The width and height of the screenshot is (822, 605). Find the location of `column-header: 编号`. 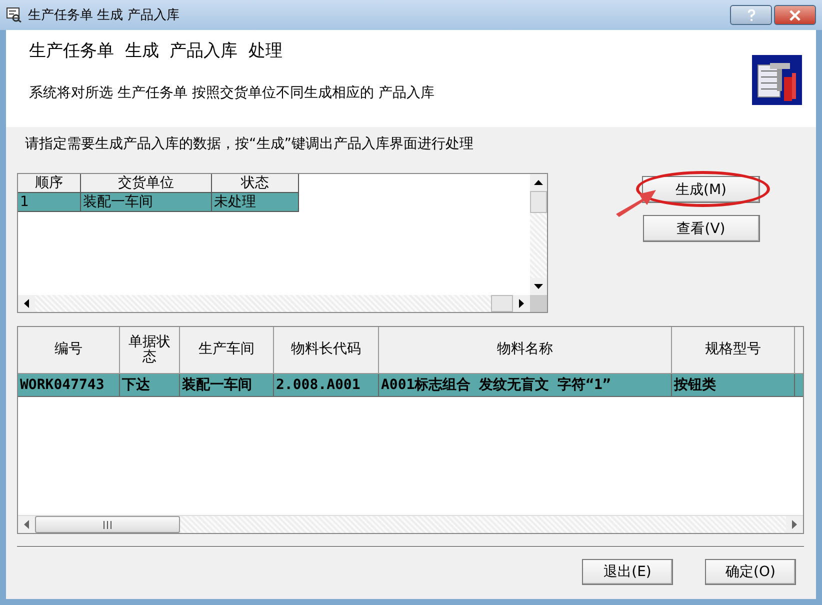

column-header: 编号 is located at coordinates (69, 350).